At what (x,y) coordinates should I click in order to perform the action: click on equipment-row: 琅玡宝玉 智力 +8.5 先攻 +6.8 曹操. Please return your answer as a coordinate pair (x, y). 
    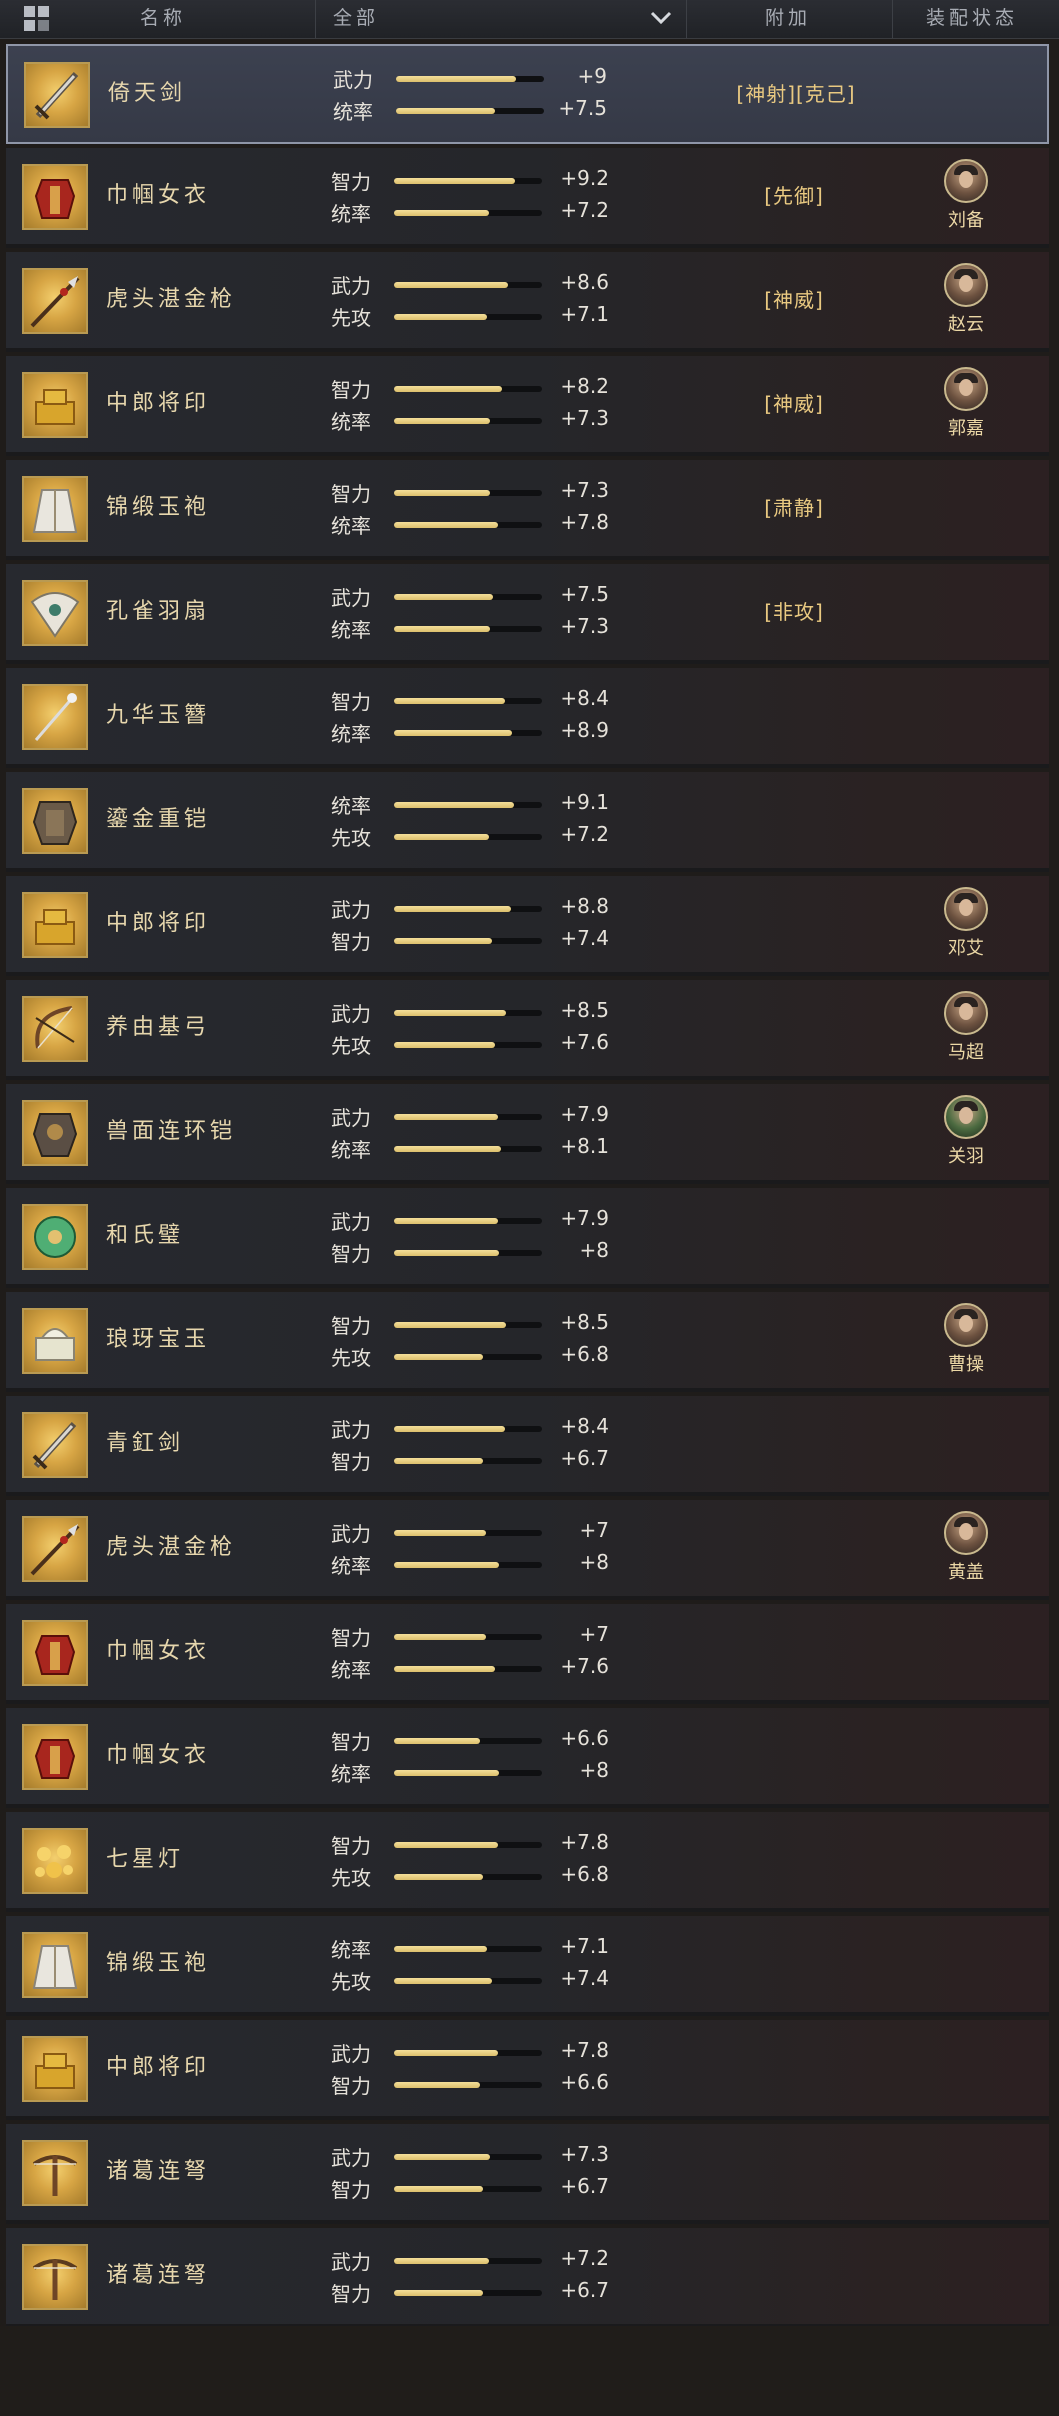
    Looking at the image, I should click on (527, 1342).